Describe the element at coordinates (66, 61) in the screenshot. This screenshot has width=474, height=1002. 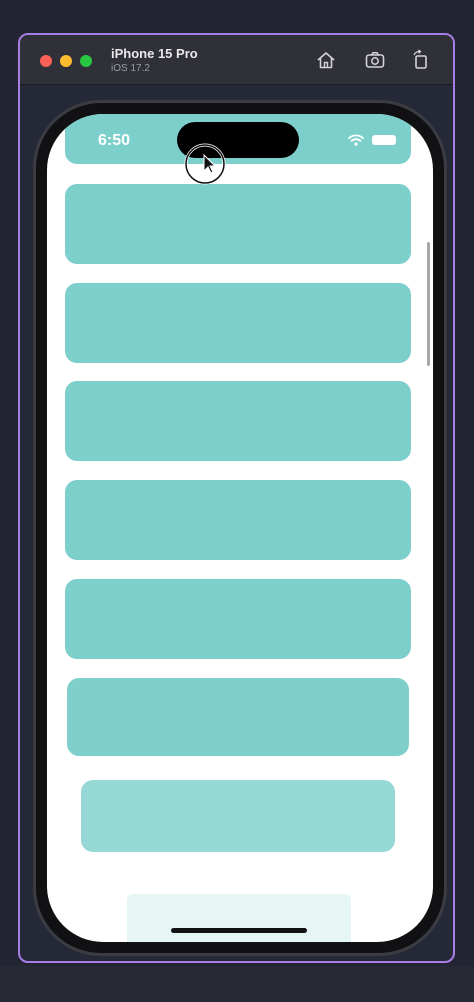
I see `minimize-window-button` at that location.